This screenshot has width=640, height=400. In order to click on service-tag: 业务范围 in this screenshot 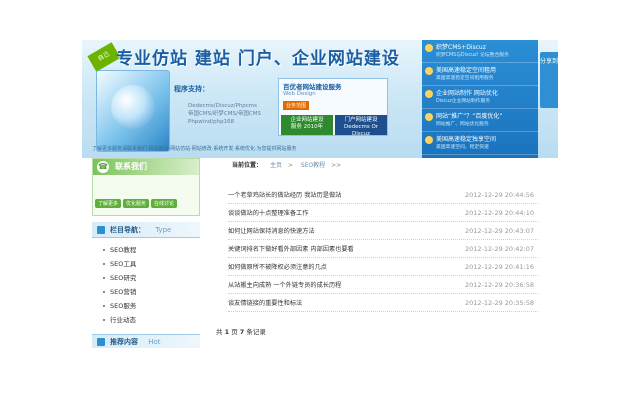, I will do `click(296, 105)`.